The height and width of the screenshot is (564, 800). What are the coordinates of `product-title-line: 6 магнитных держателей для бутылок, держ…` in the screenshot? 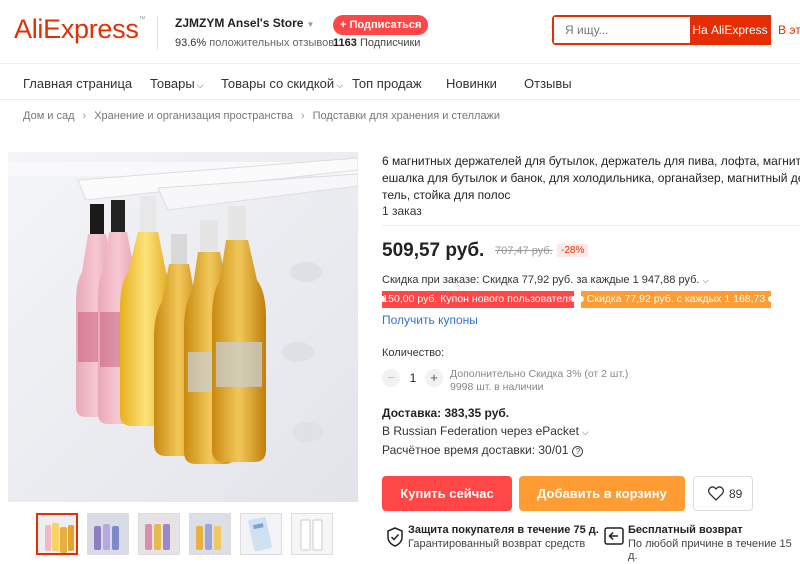 It's located at (591, 161).